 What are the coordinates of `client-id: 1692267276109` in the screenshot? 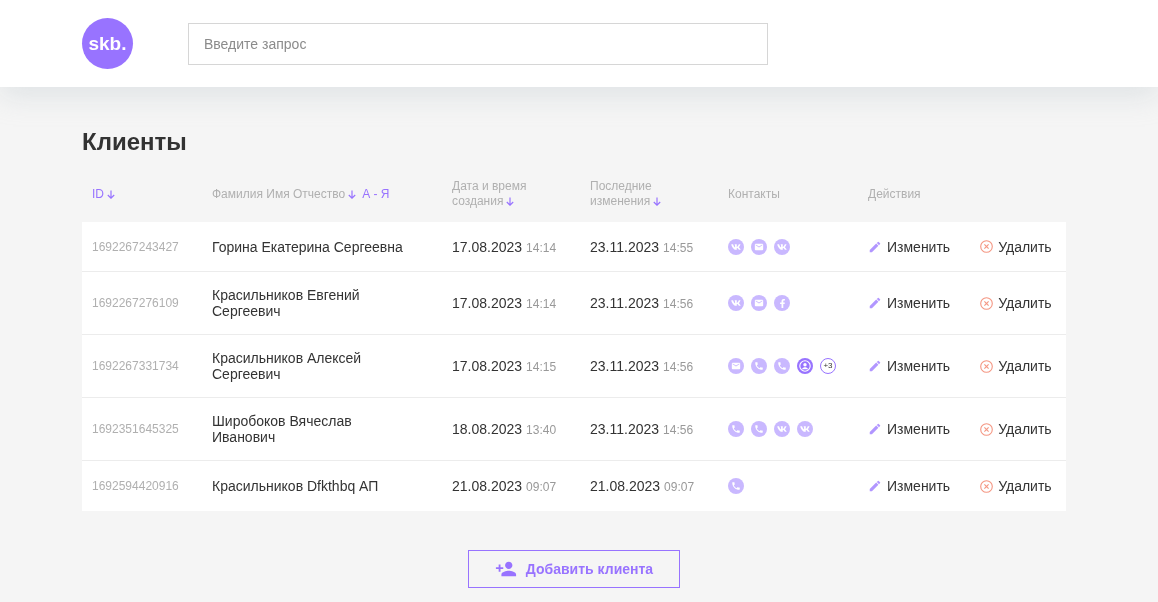 It's located at (135, 303).